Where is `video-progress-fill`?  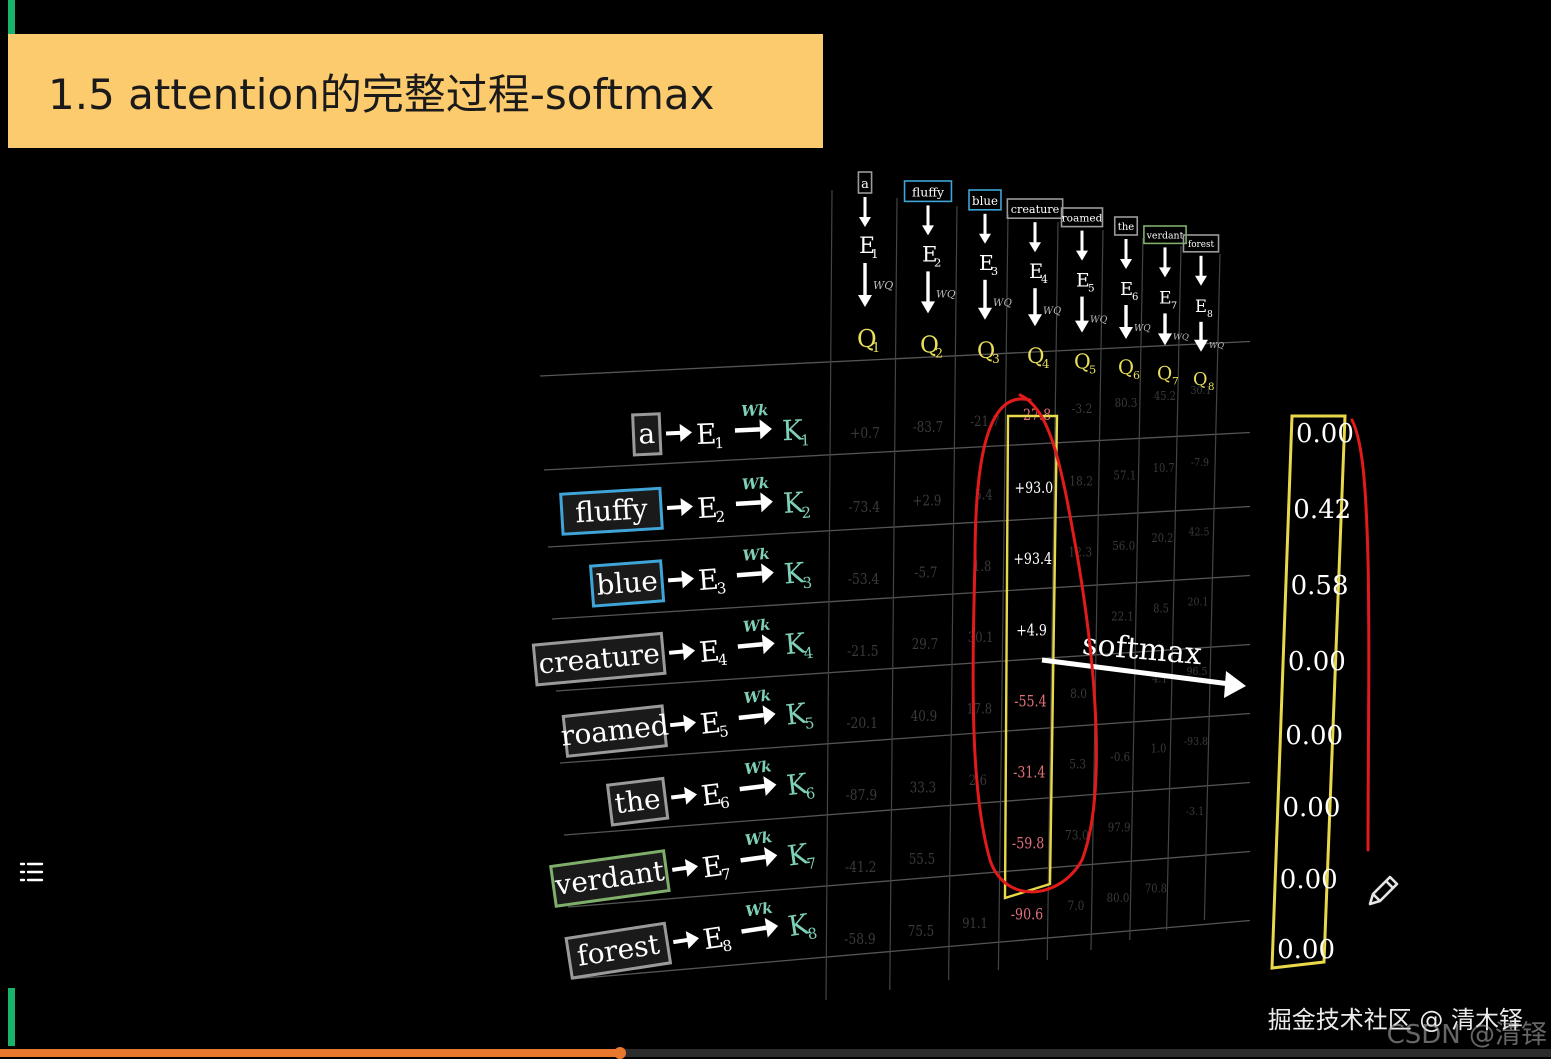 video-progress-fill is located at coordinates (310, 1053).